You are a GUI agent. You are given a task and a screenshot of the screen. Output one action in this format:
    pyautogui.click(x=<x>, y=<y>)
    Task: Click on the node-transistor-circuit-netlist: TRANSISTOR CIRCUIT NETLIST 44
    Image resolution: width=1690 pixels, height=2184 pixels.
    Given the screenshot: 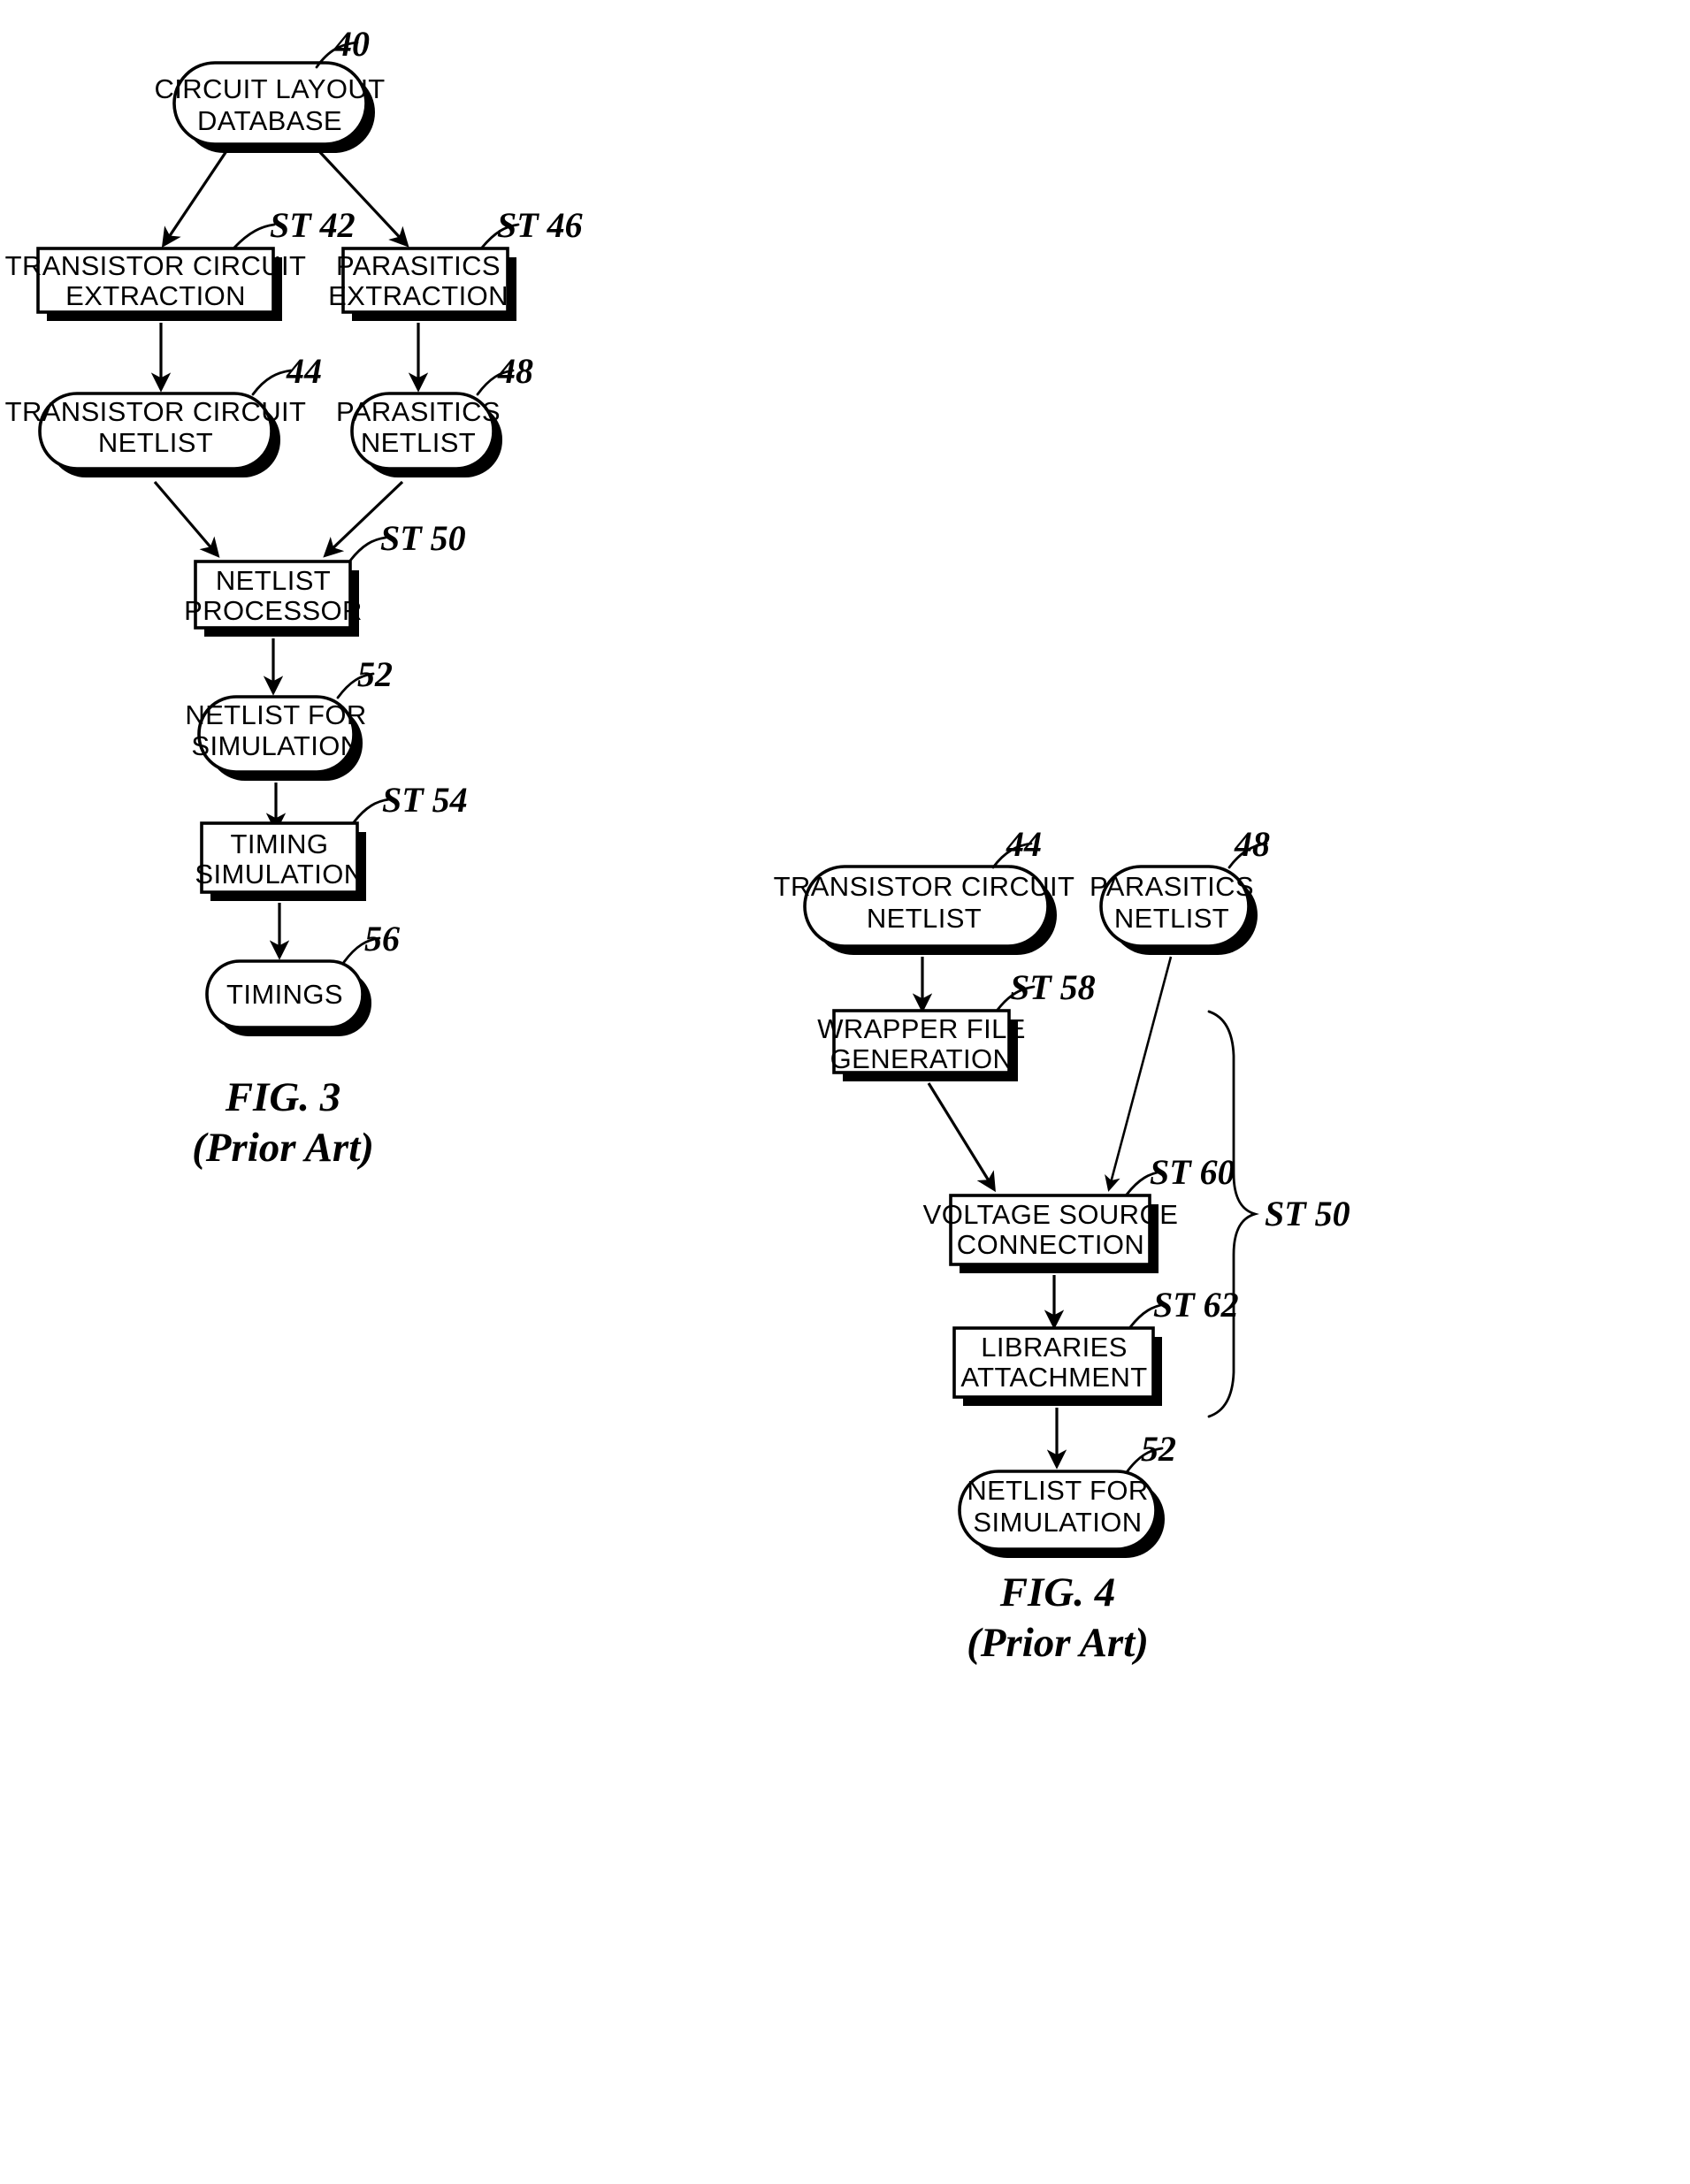 What is the action you would take?
    pyautogui.click(x=924, y=889)
    